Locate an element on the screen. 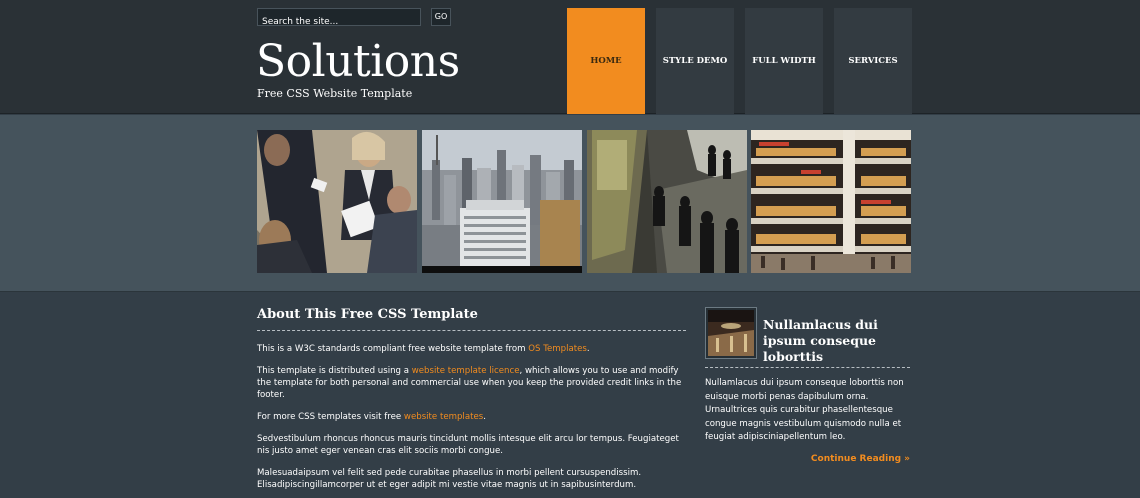  sidebar-heading: Nullamlacus dui ipsum conseque loborttis is located at coordinates (820, 340).